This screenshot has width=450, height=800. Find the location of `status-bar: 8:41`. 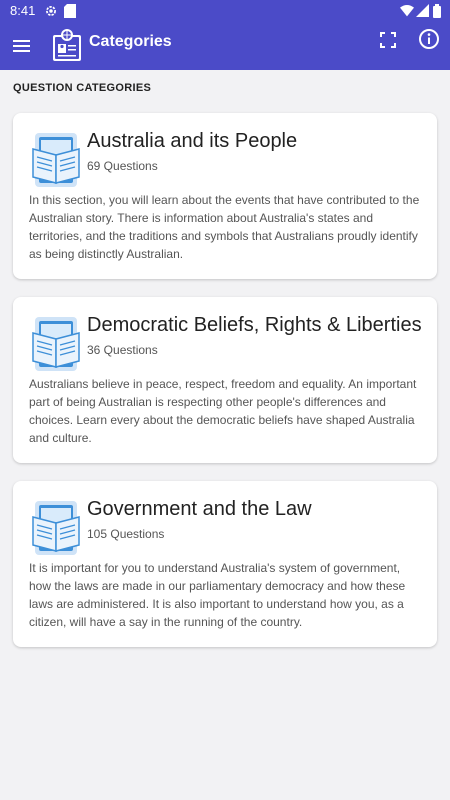

status-bar: 8:41 is located at coordinates (225, 11).